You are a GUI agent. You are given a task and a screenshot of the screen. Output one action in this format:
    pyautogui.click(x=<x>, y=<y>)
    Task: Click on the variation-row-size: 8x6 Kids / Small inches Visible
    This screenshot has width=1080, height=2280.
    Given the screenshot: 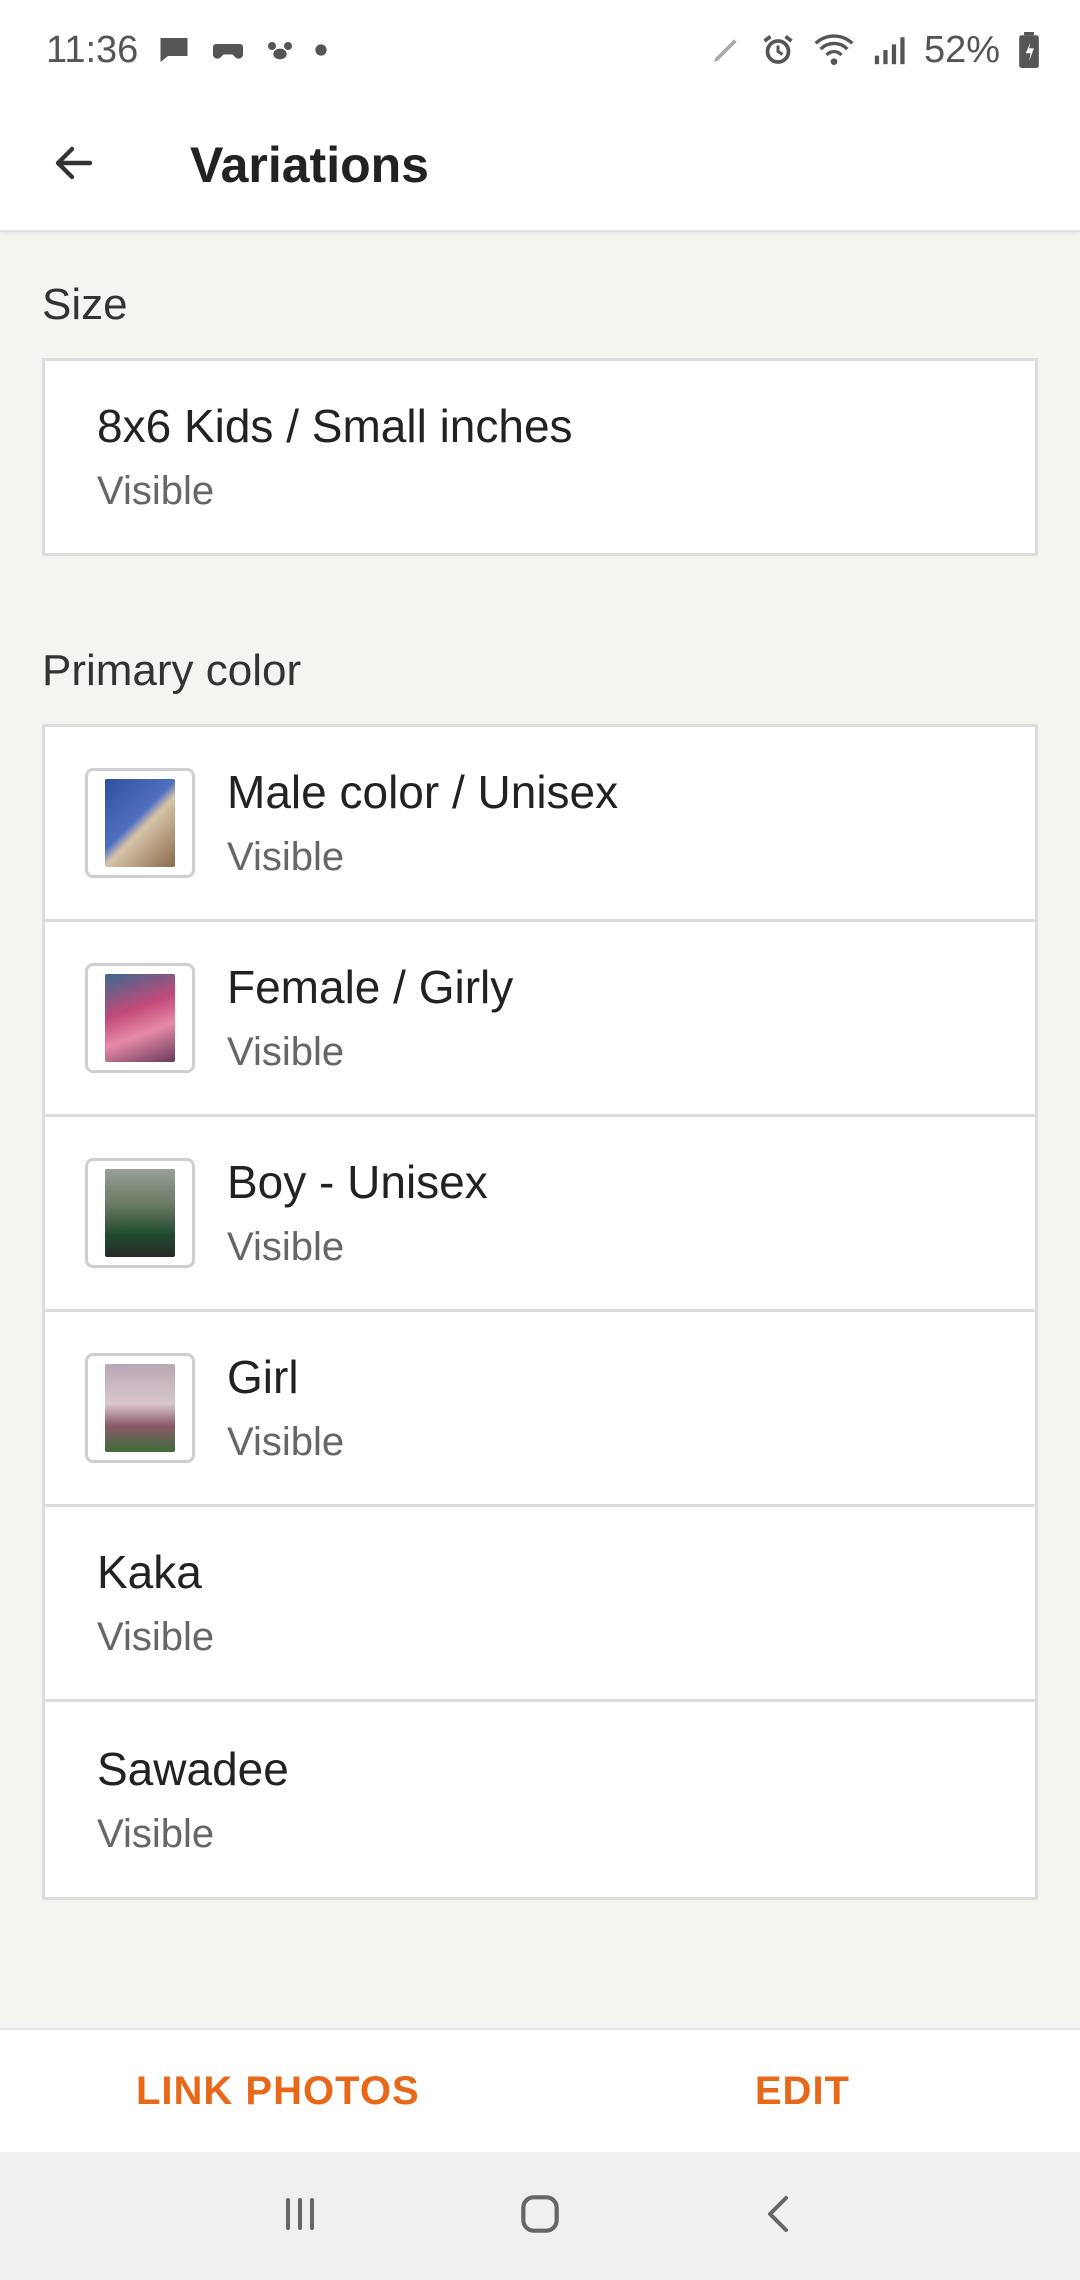 What is the action you would take?
    pyautogui.click(x=540, y=457)
    